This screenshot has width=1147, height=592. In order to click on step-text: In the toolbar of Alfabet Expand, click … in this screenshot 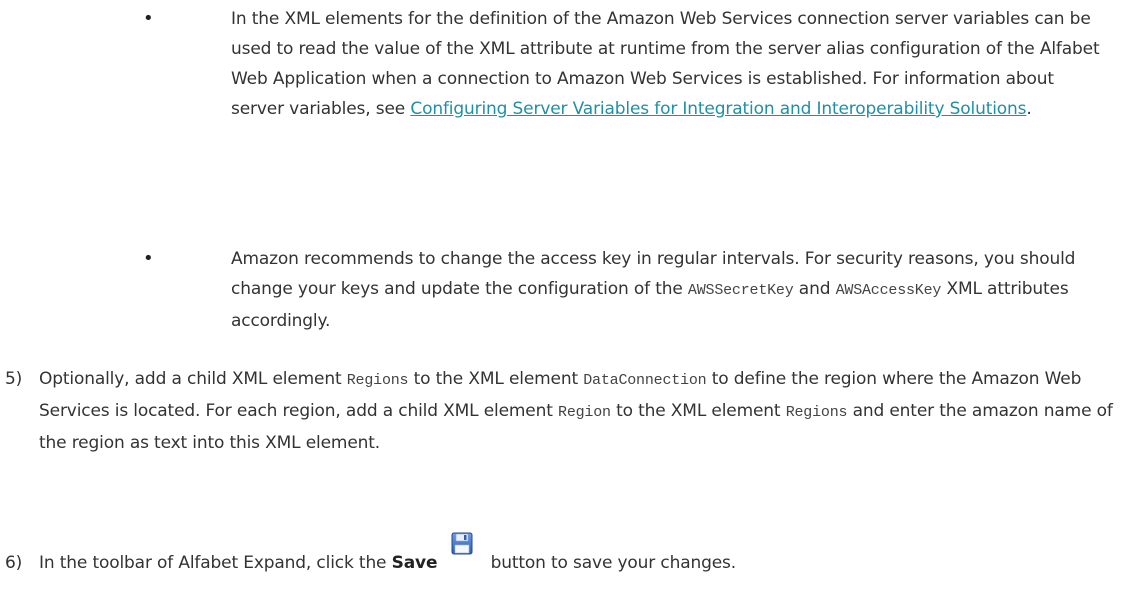, I will do `click(215, 563)`.